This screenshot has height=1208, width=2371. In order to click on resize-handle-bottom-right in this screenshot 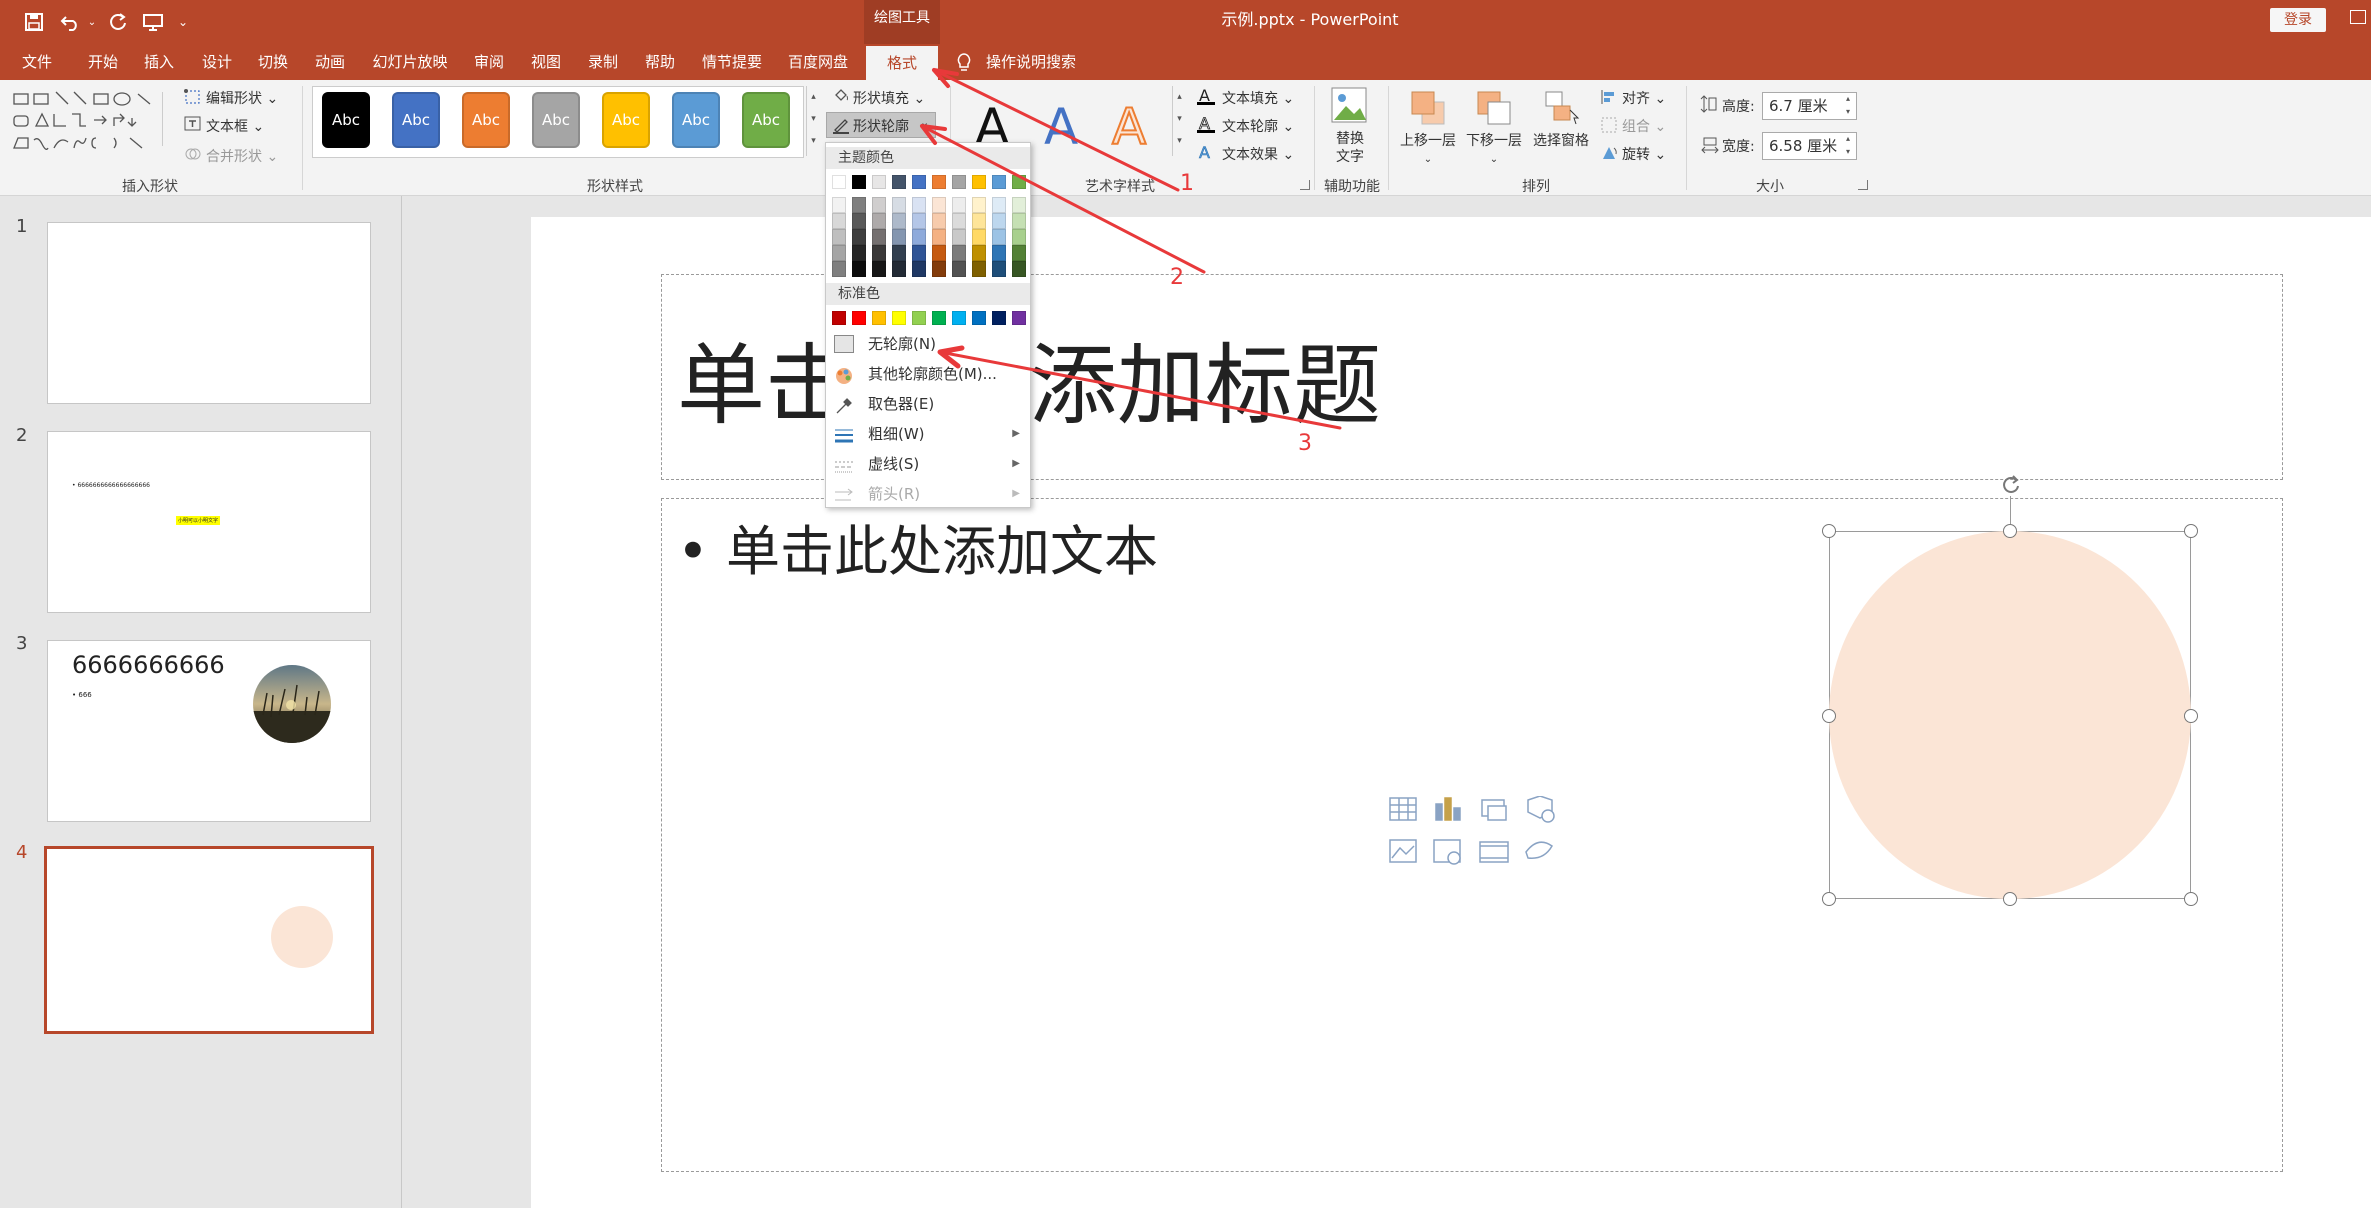, I will do `click(2191, 899)`.